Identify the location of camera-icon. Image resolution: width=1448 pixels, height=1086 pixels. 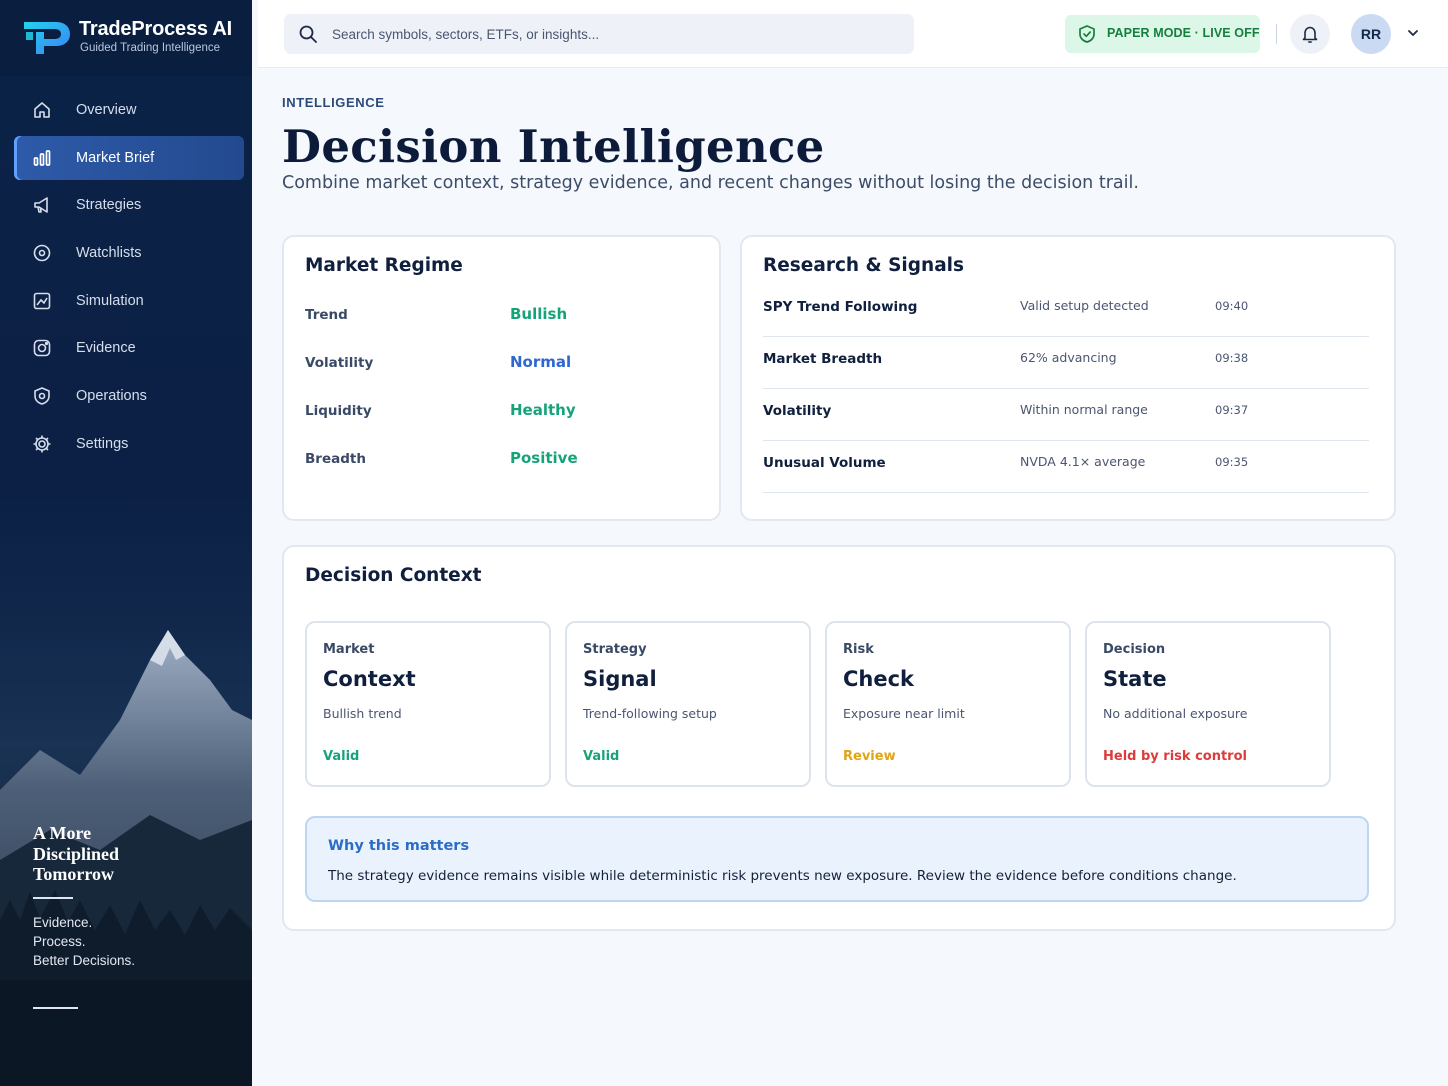
(42, 348).